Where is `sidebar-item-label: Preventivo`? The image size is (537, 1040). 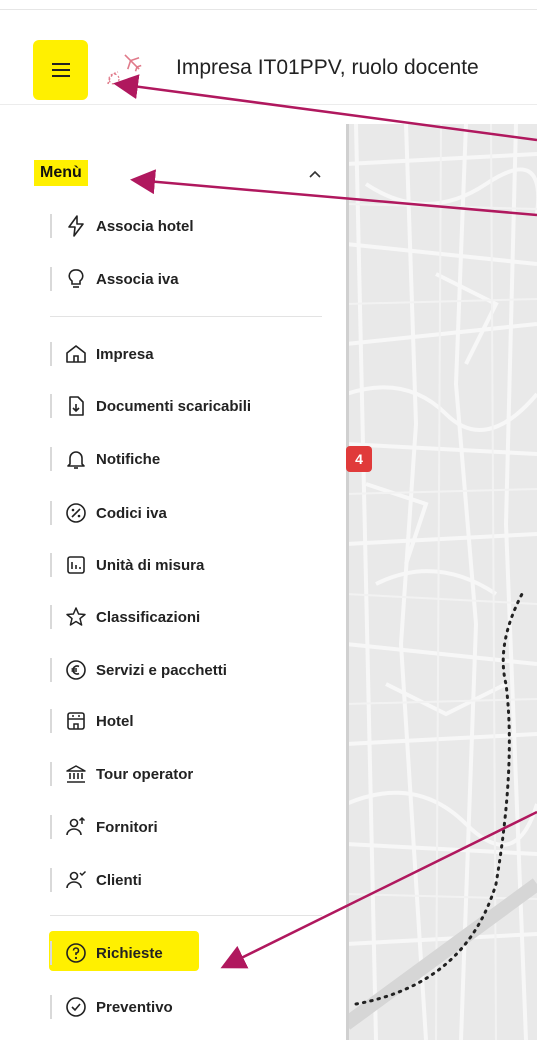 sidebar-item-label: Preventivo is located at coordinates (134, 1007).